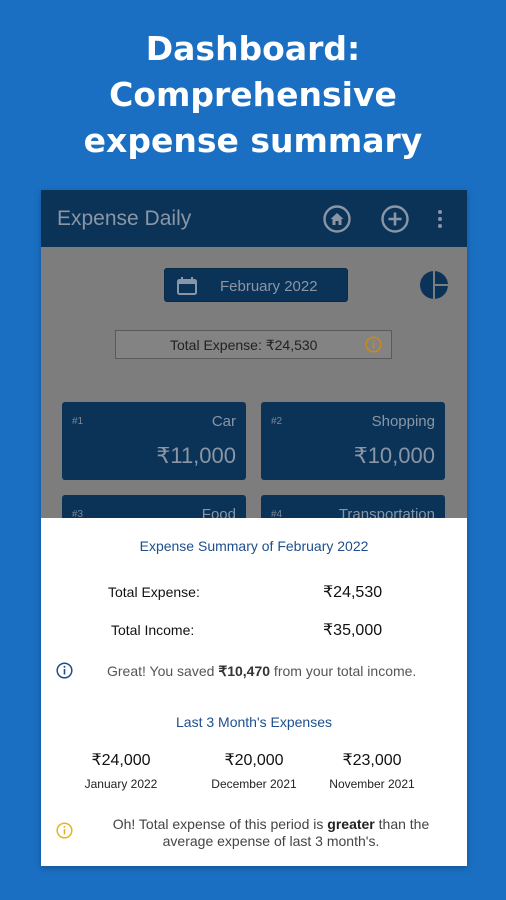  Describe the element at coordinates (196, 455) in the screenshot. I see `card-amount: ₹11,000` at that location.